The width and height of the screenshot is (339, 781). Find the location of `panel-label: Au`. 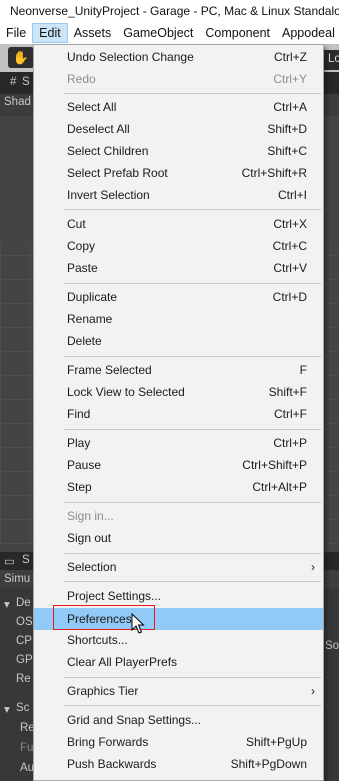

panel-label: Au is located at coordinates (27, 768).